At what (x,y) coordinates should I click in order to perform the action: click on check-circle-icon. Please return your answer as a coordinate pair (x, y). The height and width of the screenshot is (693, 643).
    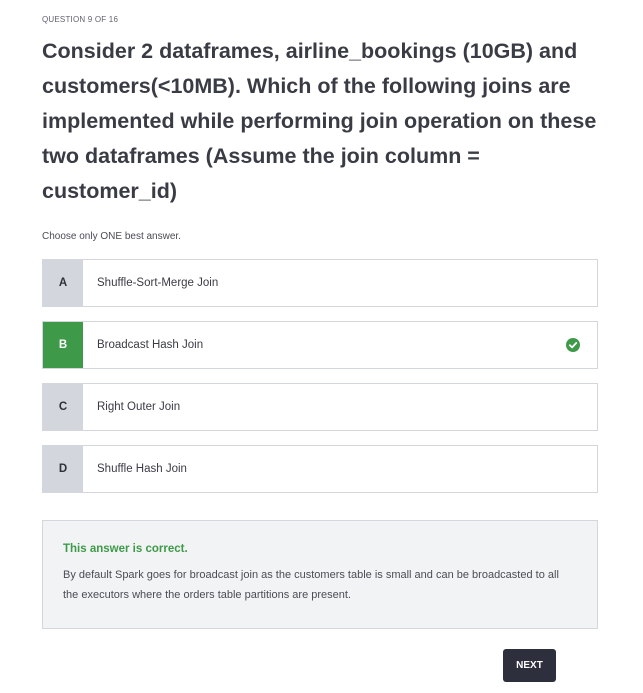
    Looking at the image, I should click on (573, 345).